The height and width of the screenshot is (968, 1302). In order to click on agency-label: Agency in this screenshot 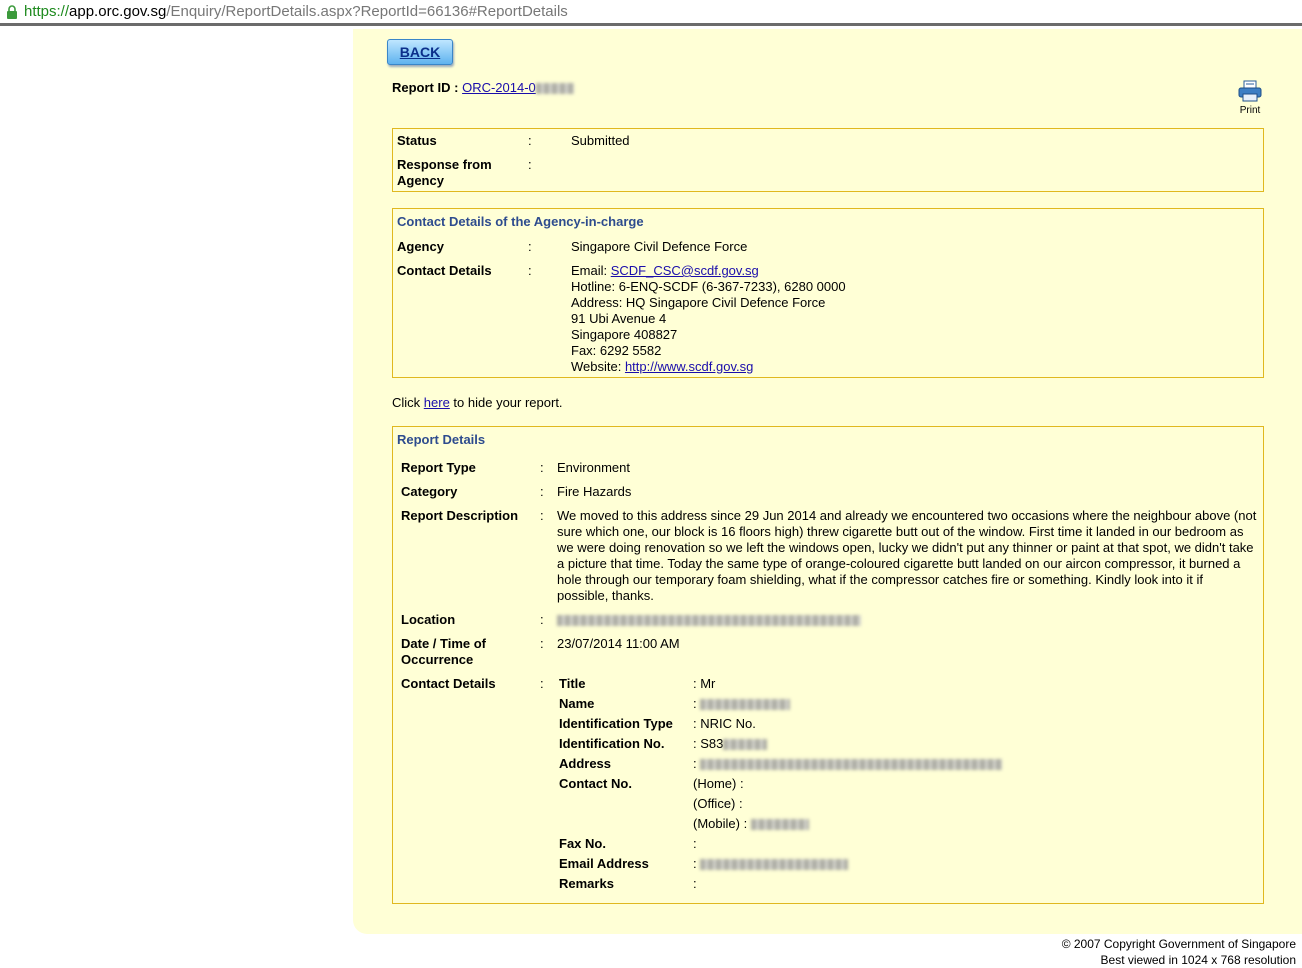, I will do `click(420, 246)`.